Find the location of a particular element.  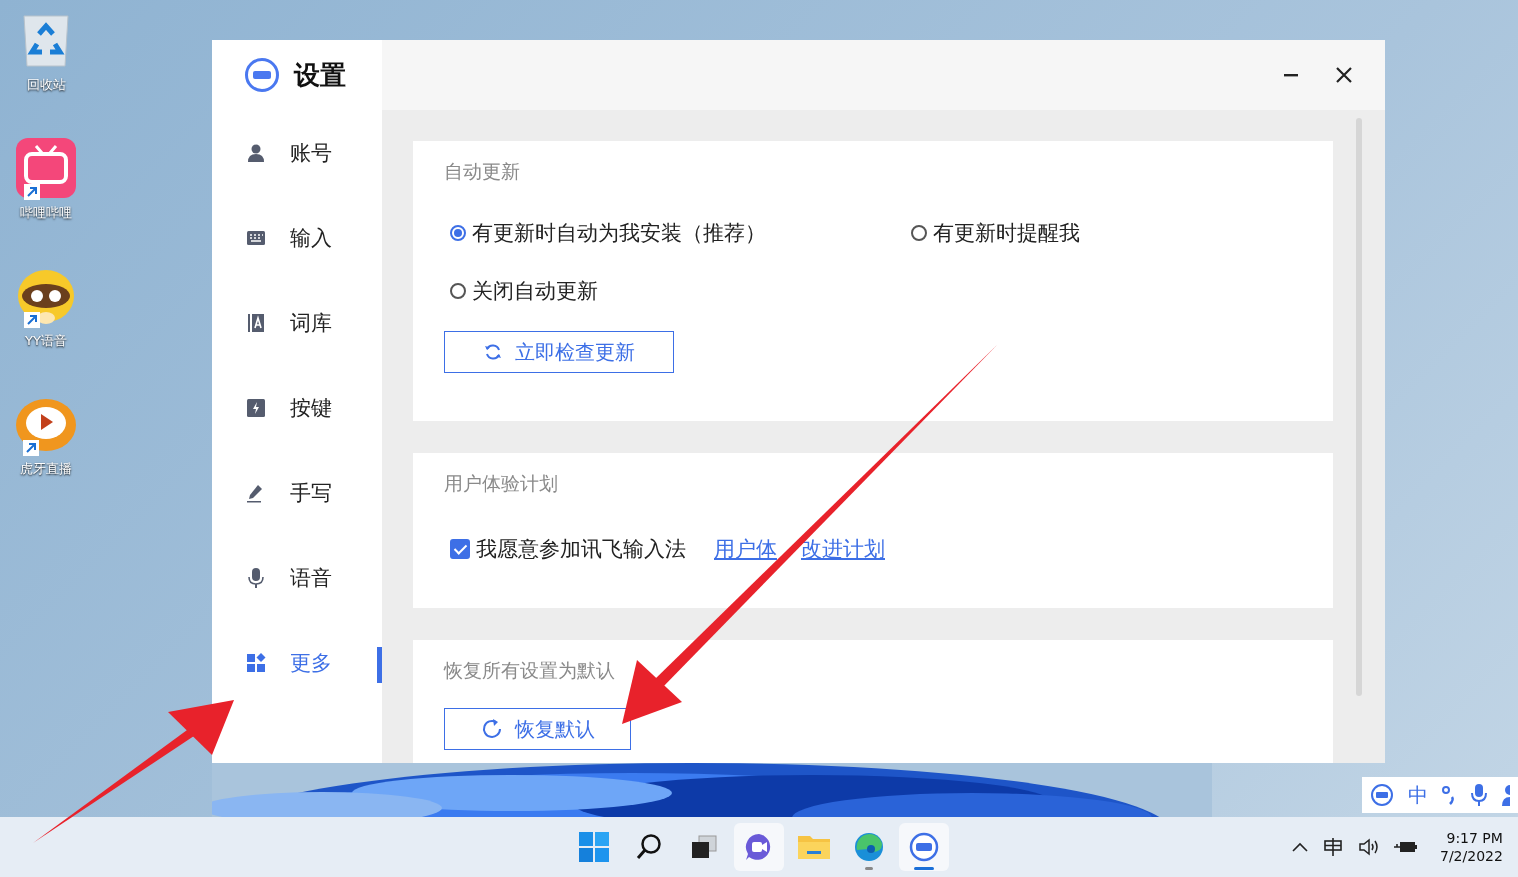

sidebar-item: 账号 is located at coordinates (297, 152).